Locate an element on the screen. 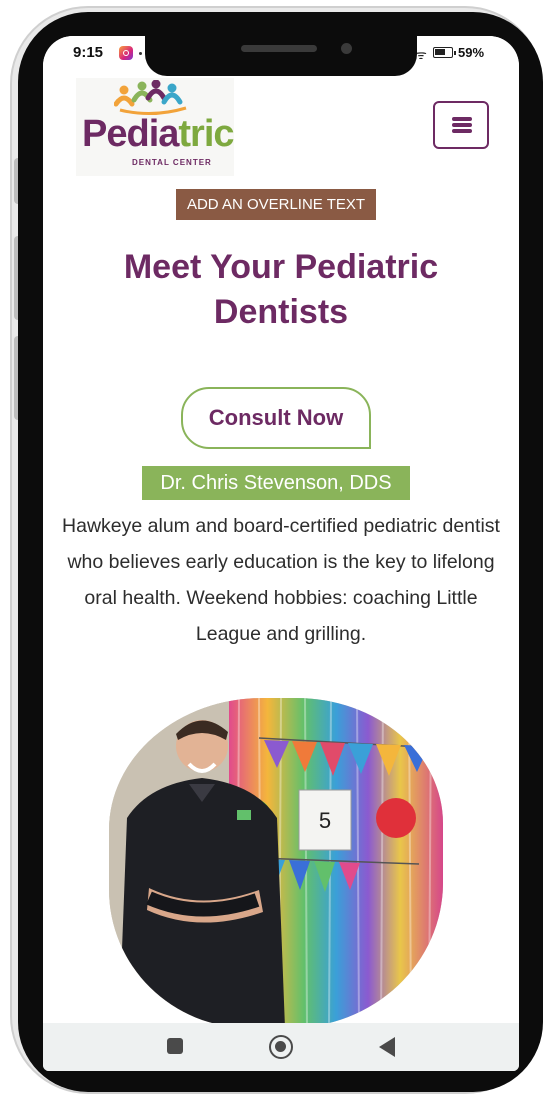  logo-word-tric: tric is located at coordinates (206, 134).